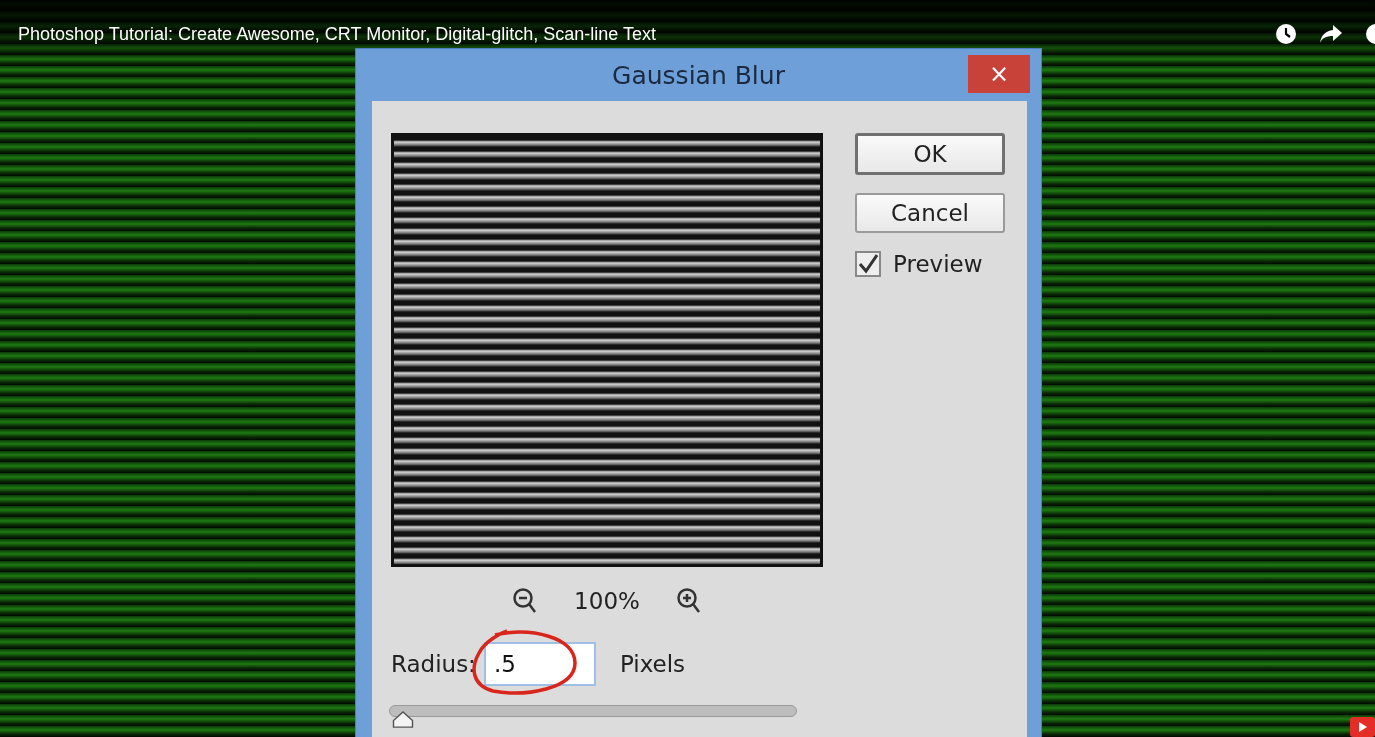 This screenshot has width=1375, height=737. Describe the element at coordinates (1286, 34) in the screenshot. I see `clock-icon` at that location.